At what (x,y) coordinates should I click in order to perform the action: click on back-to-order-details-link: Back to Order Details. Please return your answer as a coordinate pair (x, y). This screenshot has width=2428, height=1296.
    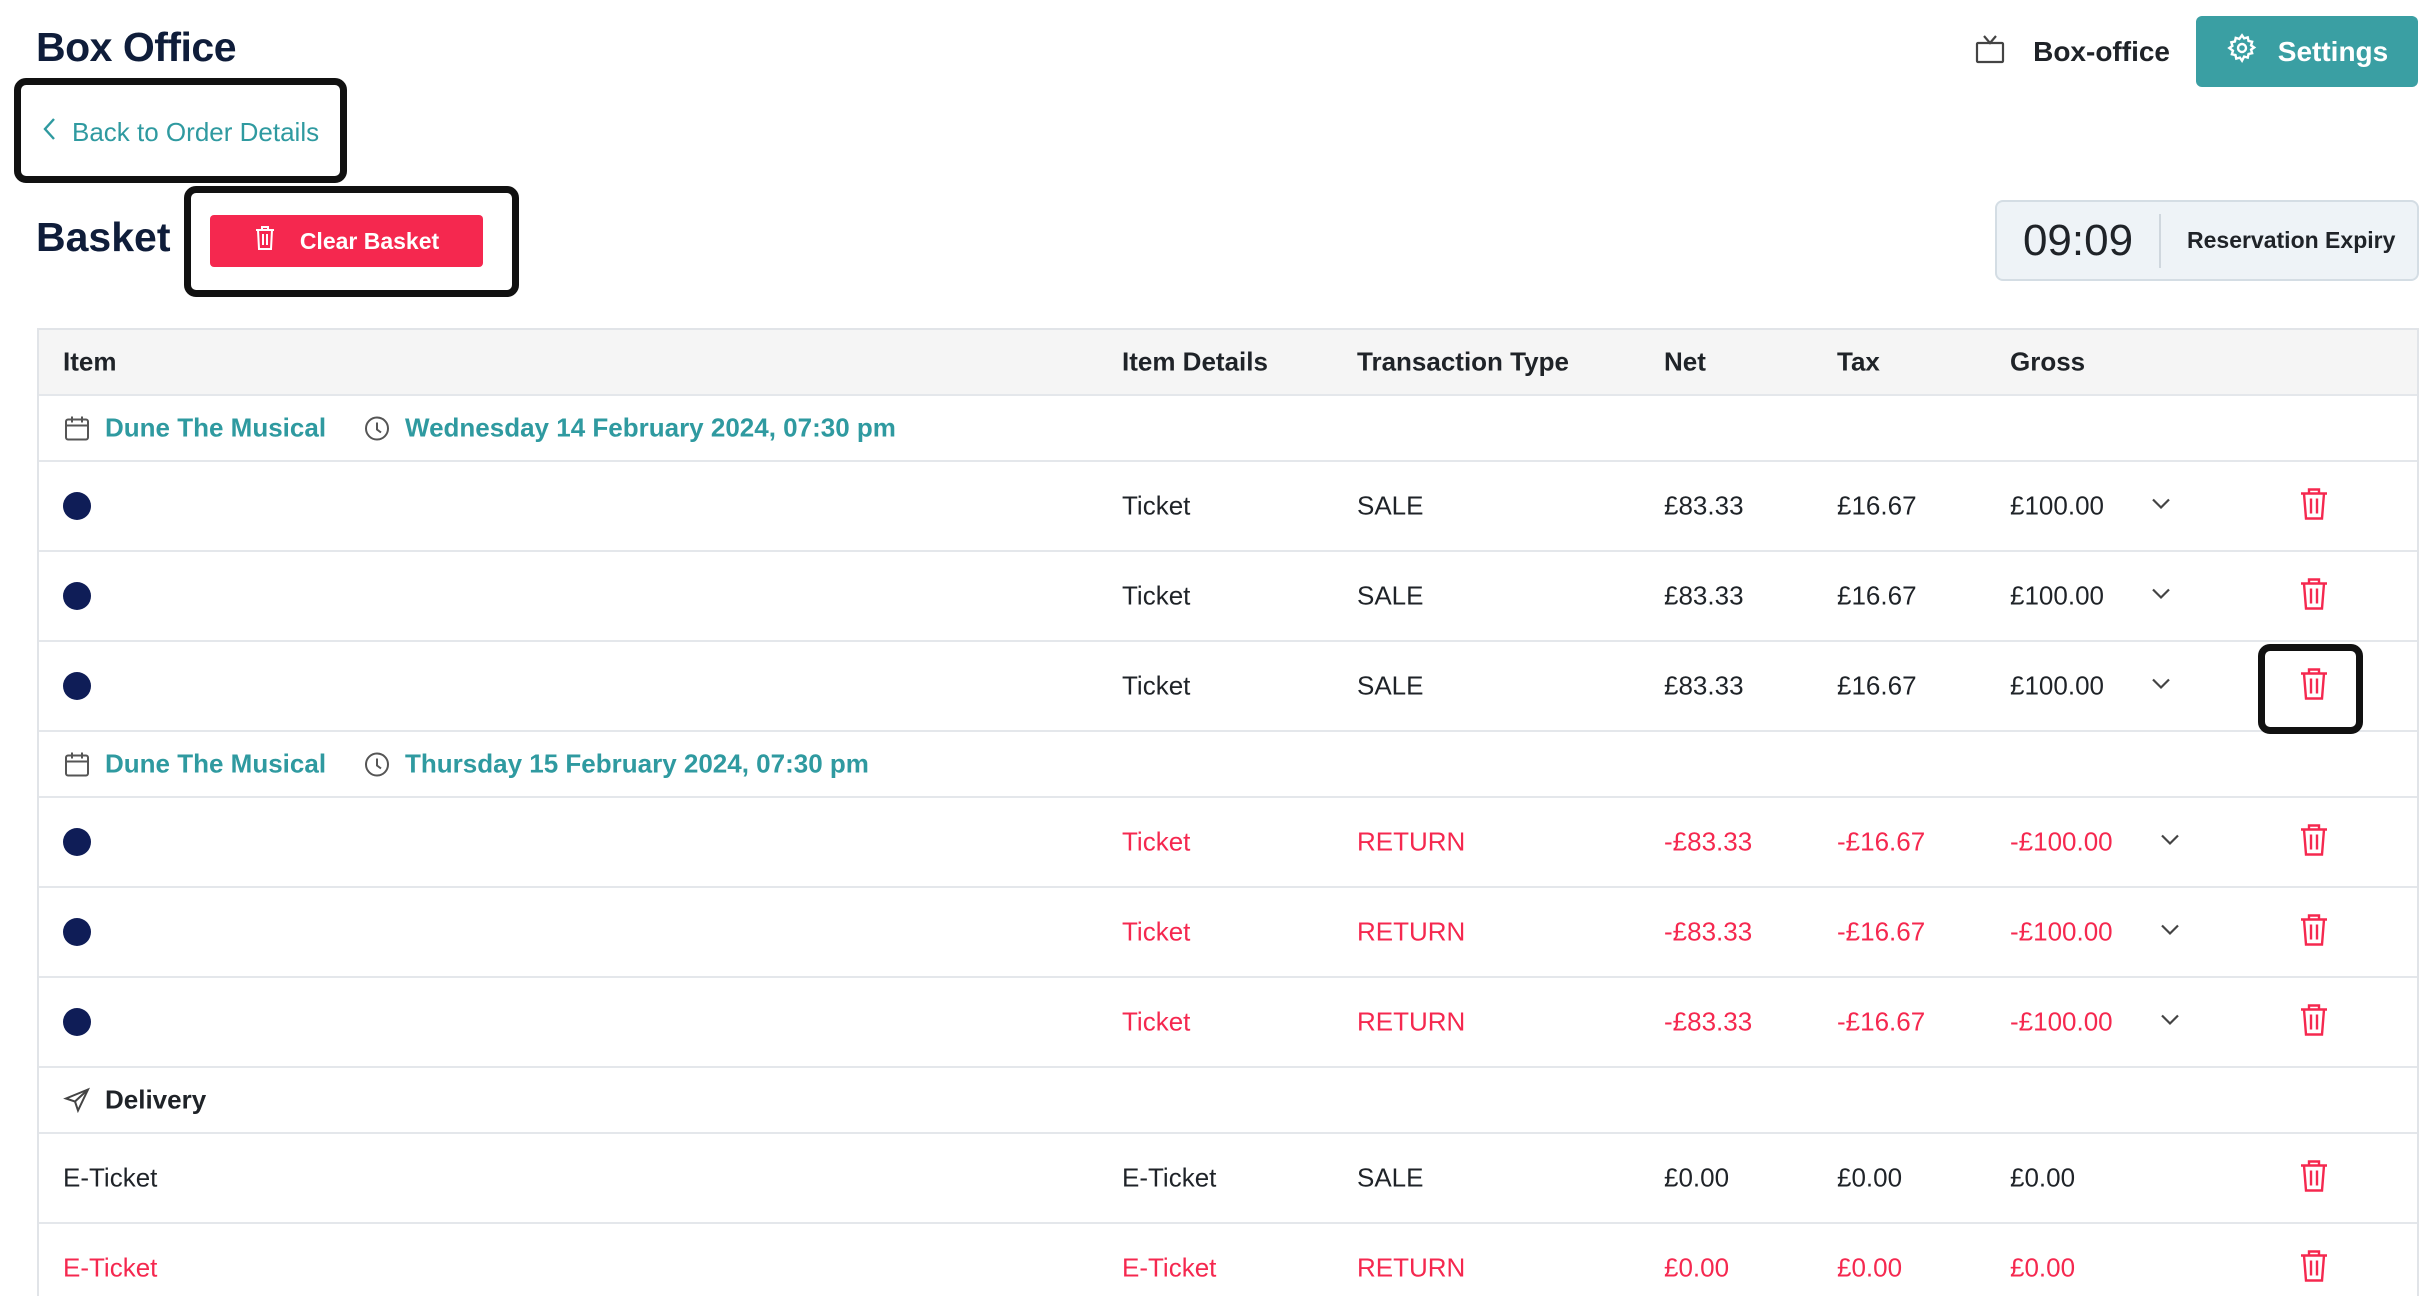
    Looking at the image, I should click on (180, 132).